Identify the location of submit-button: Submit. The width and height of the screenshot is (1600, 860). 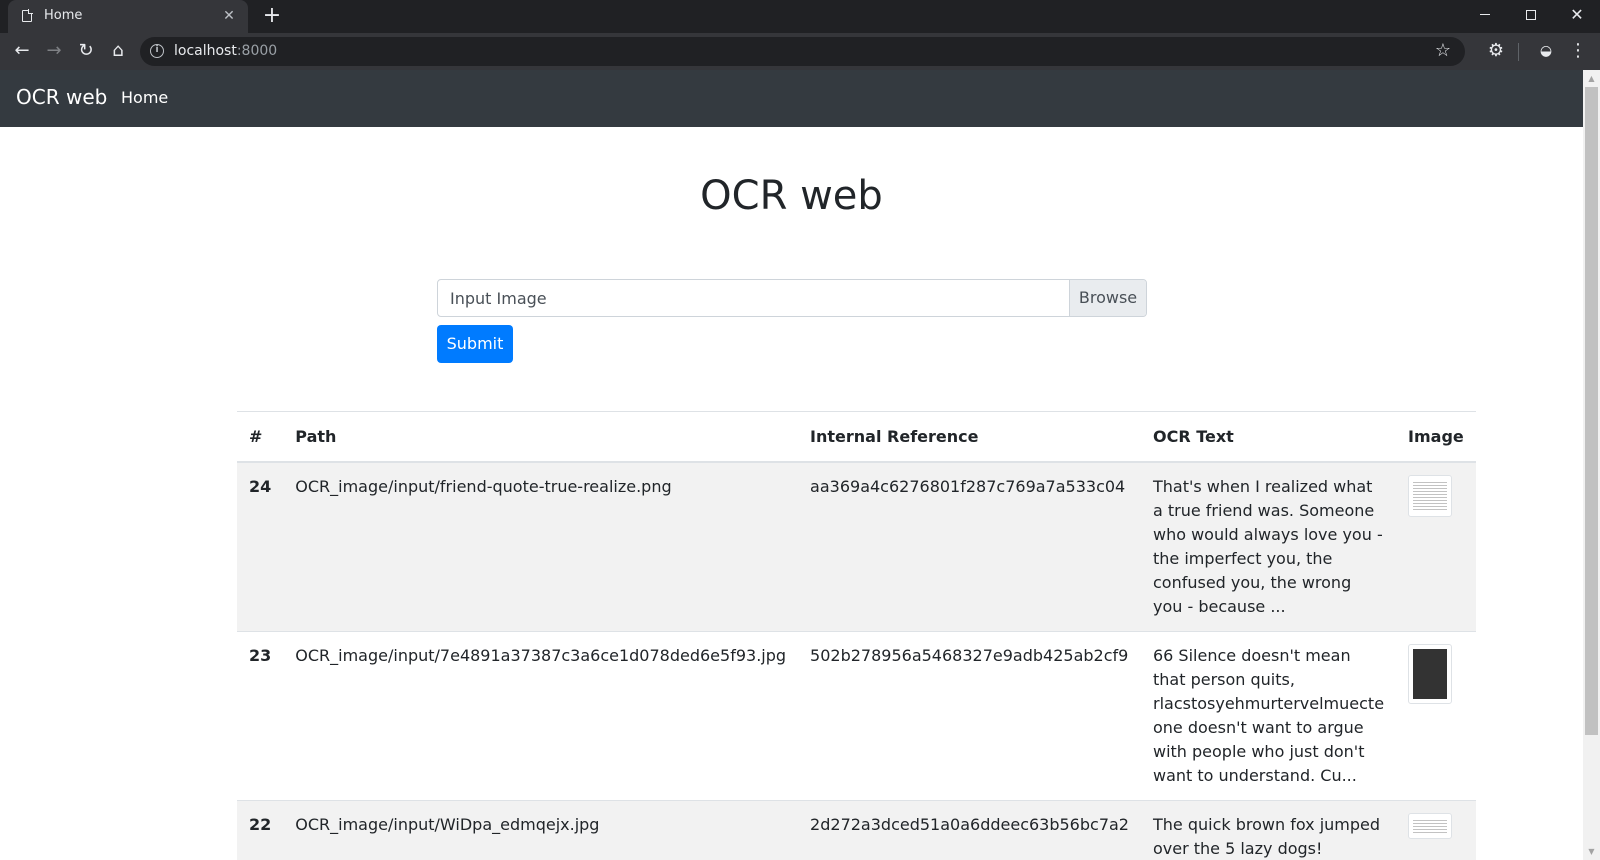
(475, 344).